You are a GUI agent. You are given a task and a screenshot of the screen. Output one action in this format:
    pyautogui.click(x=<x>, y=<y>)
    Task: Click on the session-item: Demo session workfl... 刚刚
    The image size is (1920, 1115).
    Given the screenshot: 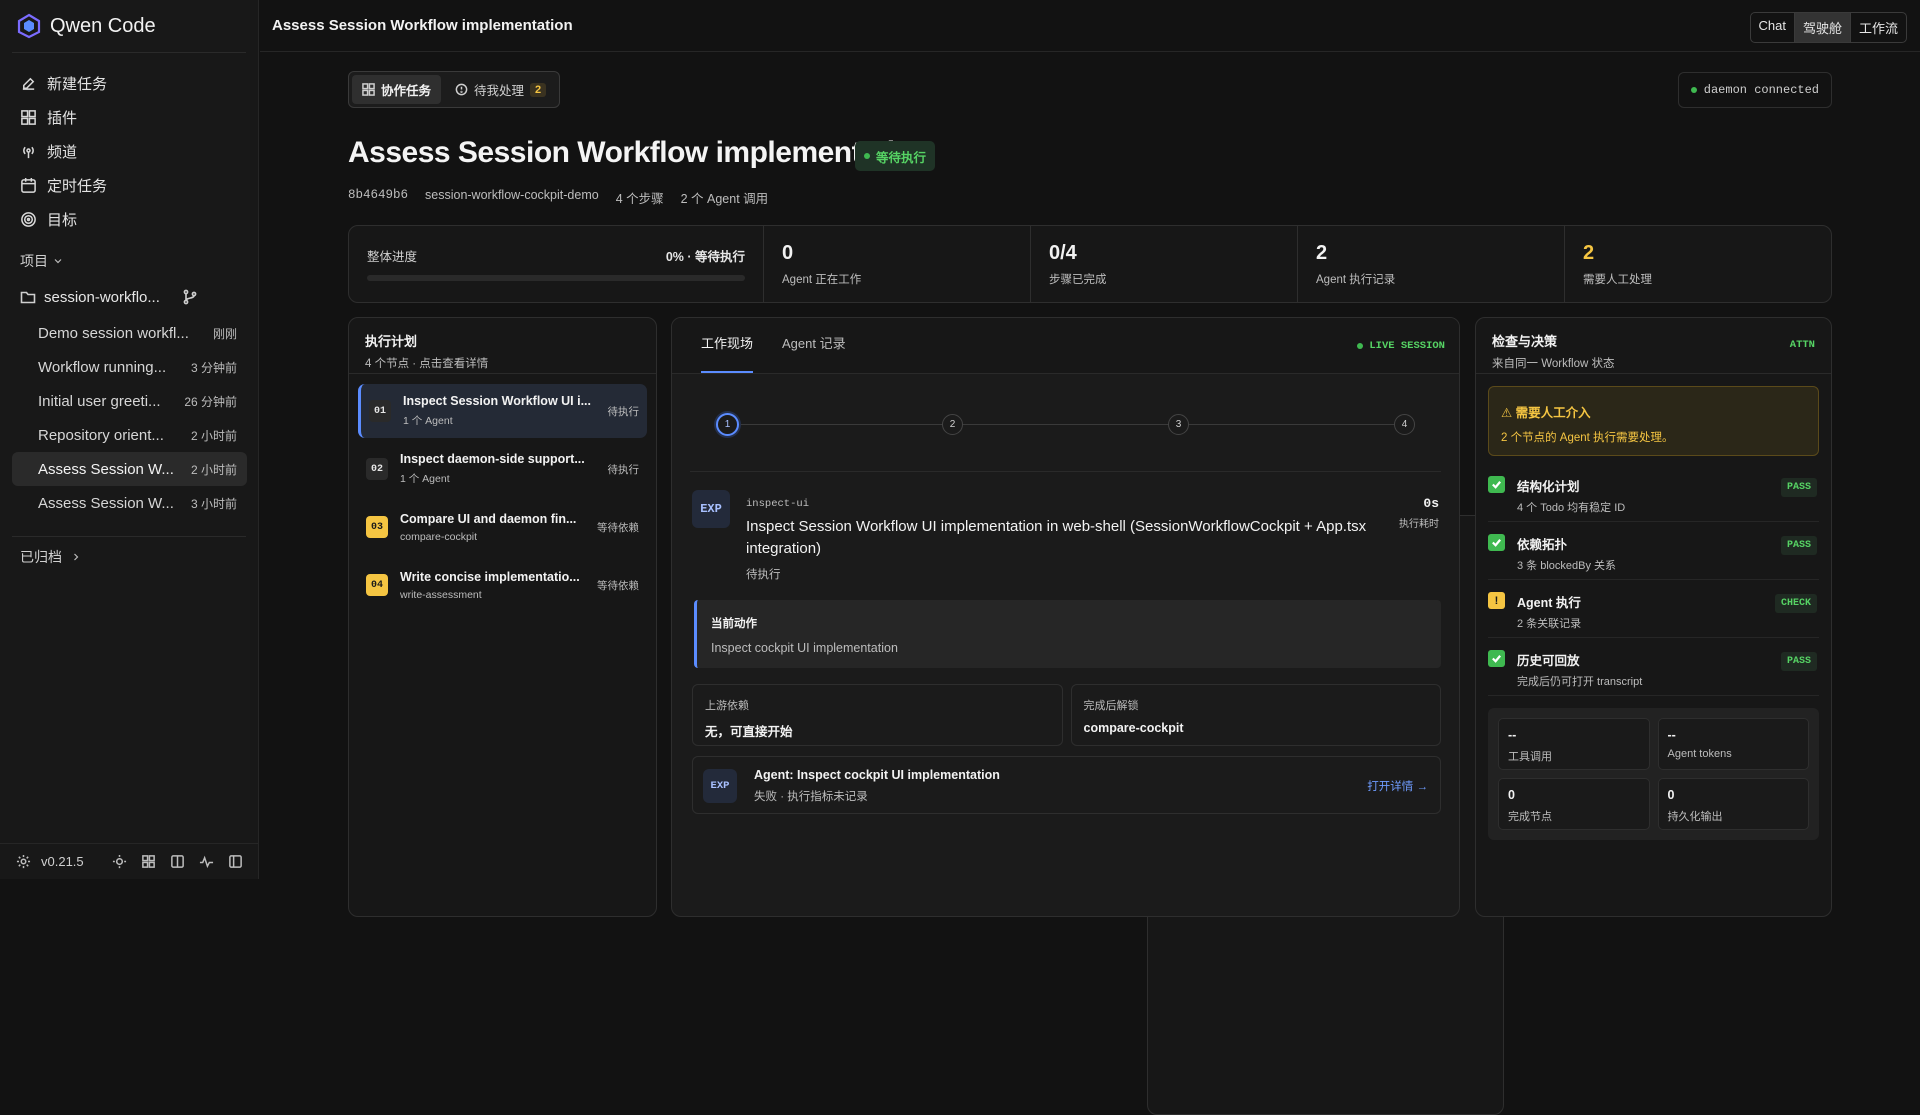 What is the action you would take?
    pyautogui.click(x=129, y=333)
    